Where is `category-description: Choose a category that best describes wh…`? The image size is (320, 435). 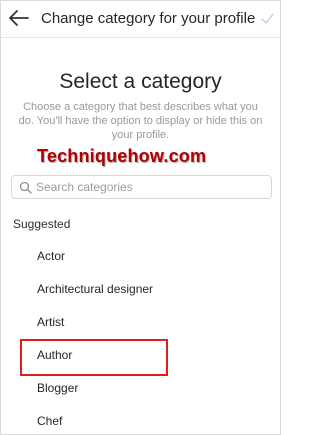 category-description: Choose a category that best describes wh… is located at coordinates (140, 121).